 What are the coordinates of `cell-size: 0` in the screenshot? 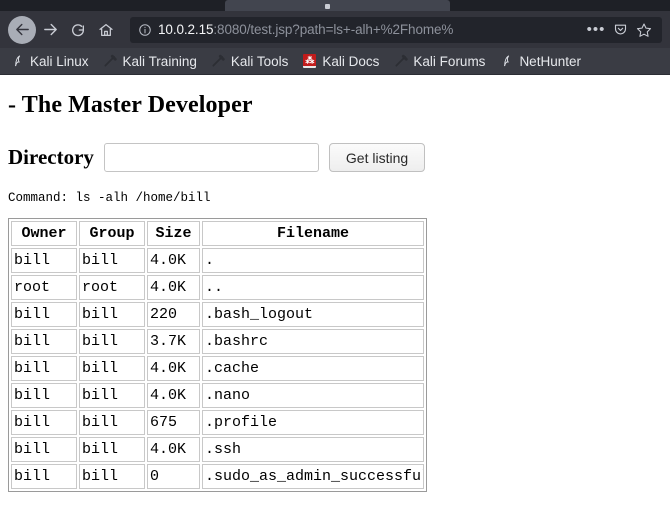 It's located at (173, 476).